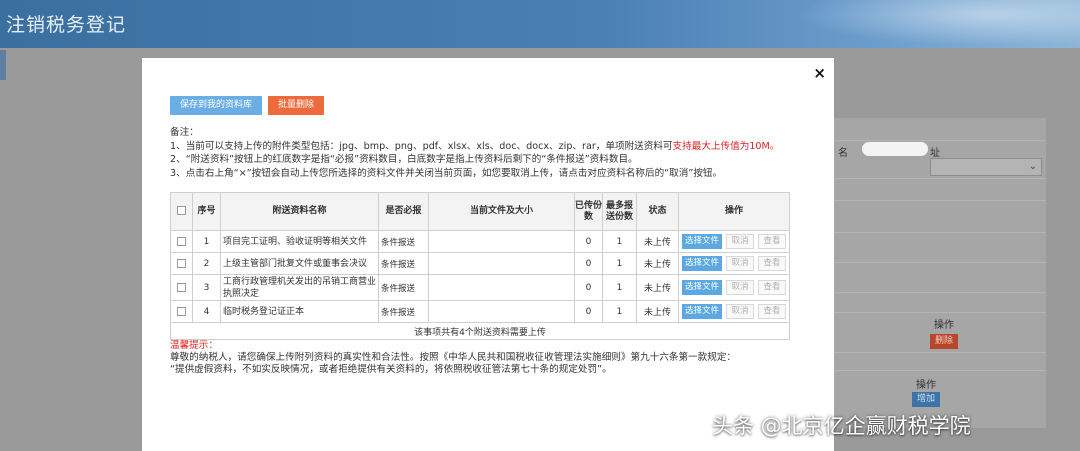 The width and height of the screenshot is (1080, 451). Describe the element at coordinates (194, 345) in the screenshot. I see `tips-title: 温馨提示：` at that location.